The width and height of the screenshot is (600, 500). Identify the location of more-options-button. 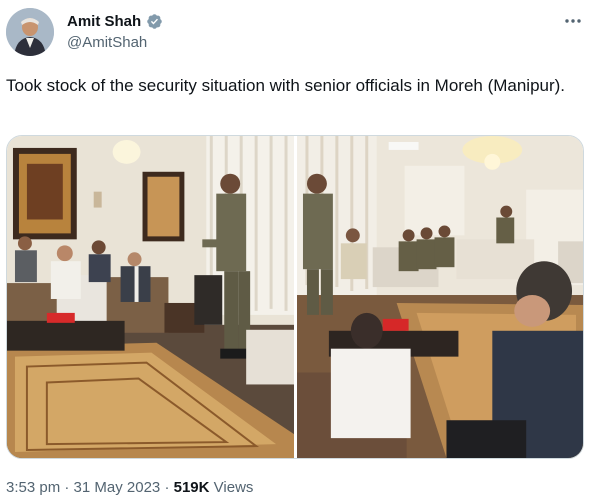
(573, 21).